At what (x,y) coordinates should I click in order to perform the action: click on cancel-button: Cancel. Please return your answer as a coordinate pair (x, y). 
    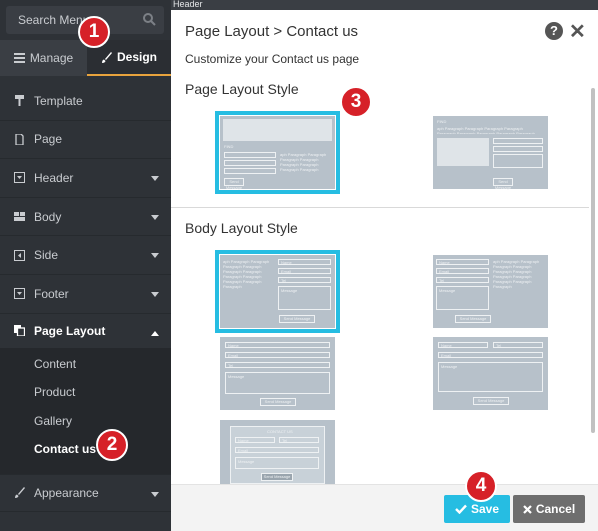
    Looking at the image, I should click on (549, 509).